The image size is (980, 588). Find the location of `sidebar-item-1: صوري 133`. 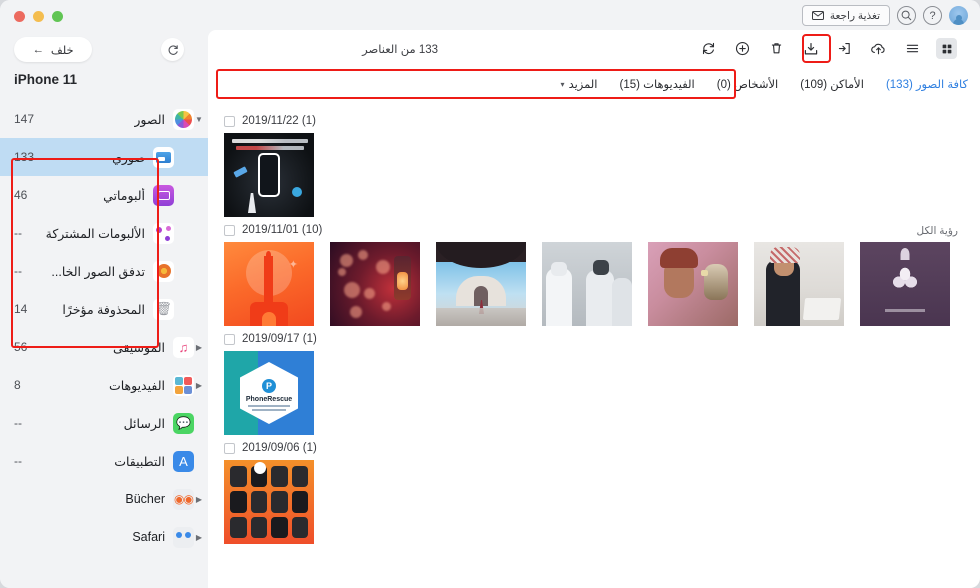

sidebar-item-1: صوري 133 is located at coordinates (104, 157).